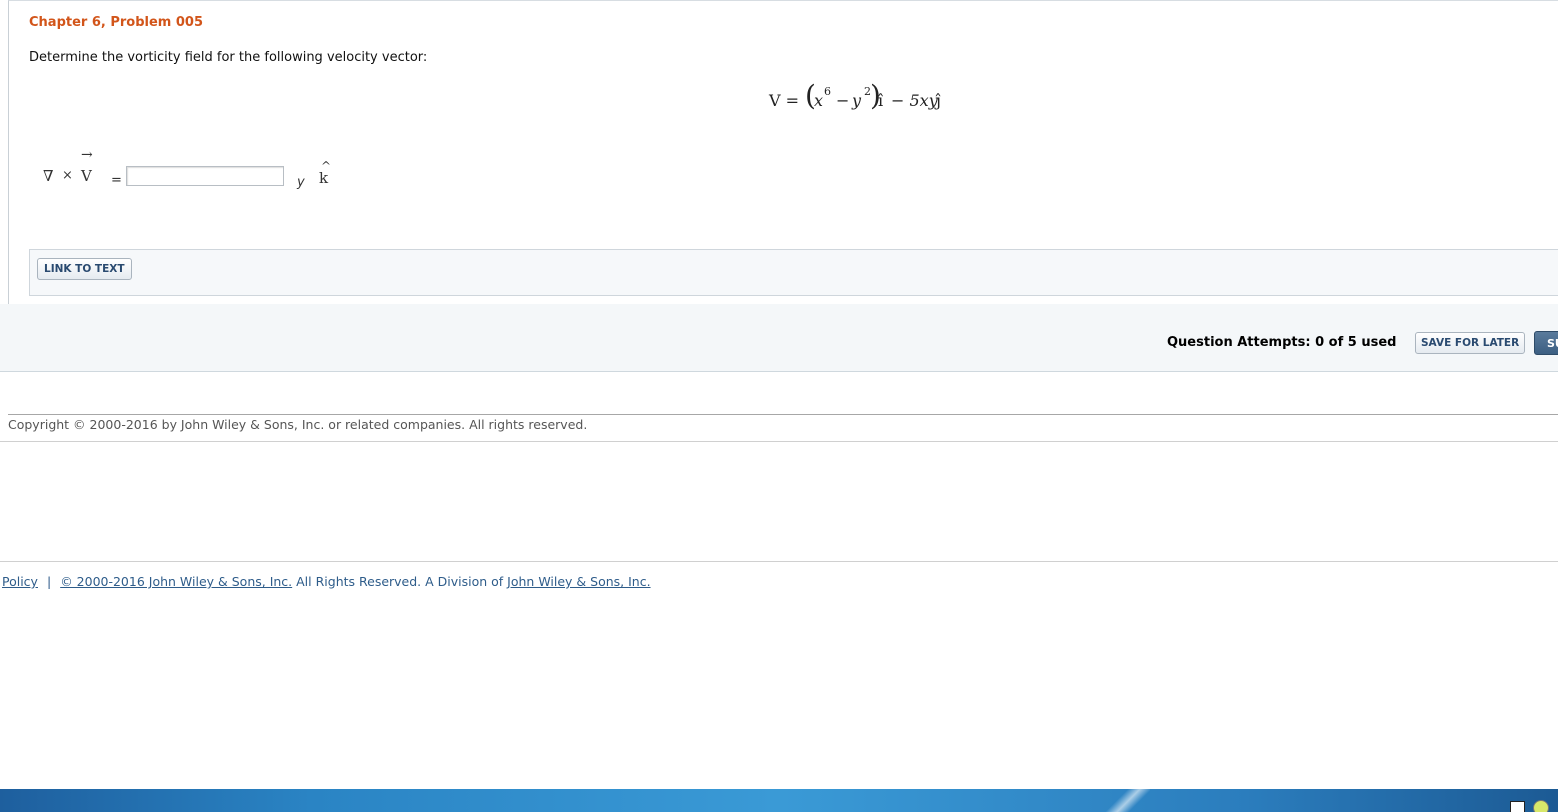  Describe the element at coordinates (827, 91) in the screenshot. I see `eq-x-exponent: 6` at that location.